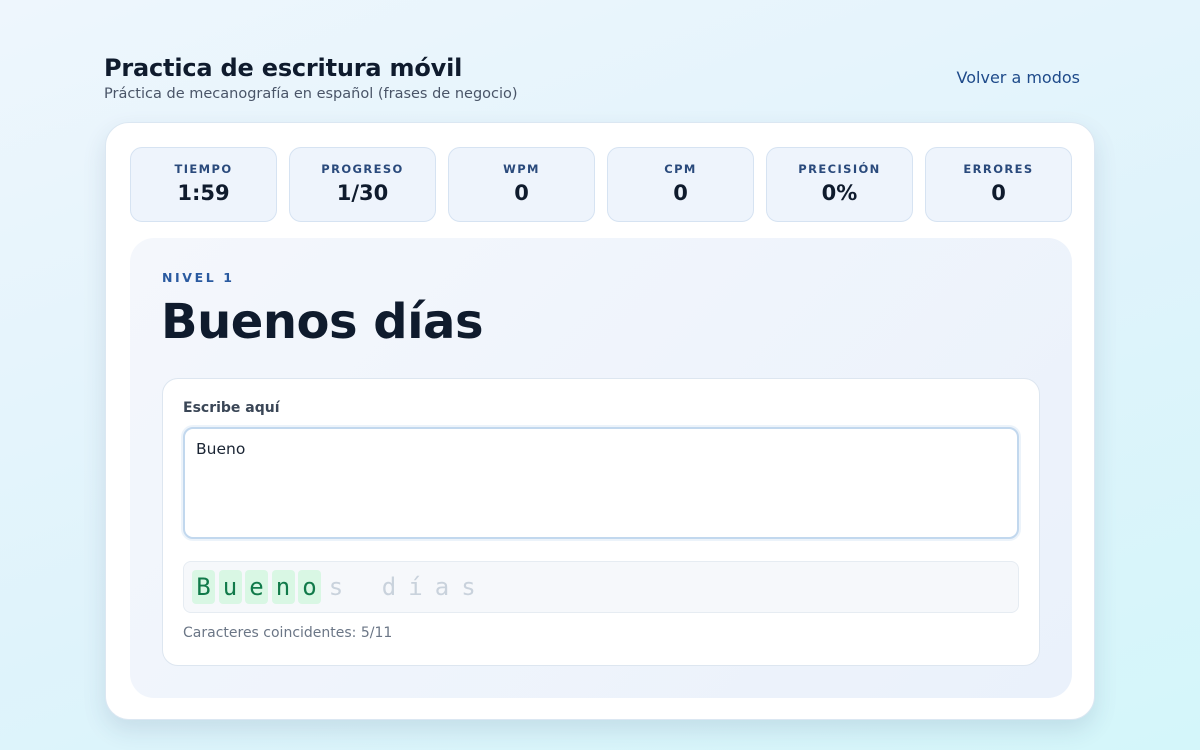  I want to click on char-pending, so click(362, 587).